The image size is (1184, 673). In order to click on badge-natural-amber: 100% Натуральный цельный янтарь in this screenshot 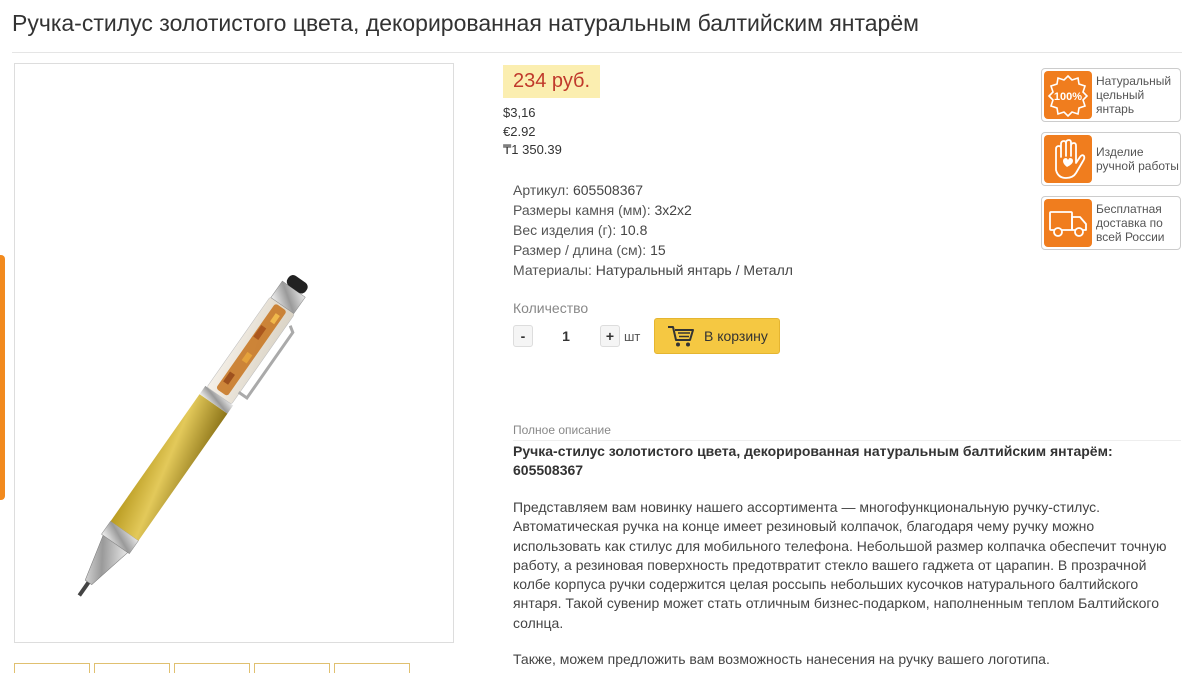, I will do `click(1111, 95)`.